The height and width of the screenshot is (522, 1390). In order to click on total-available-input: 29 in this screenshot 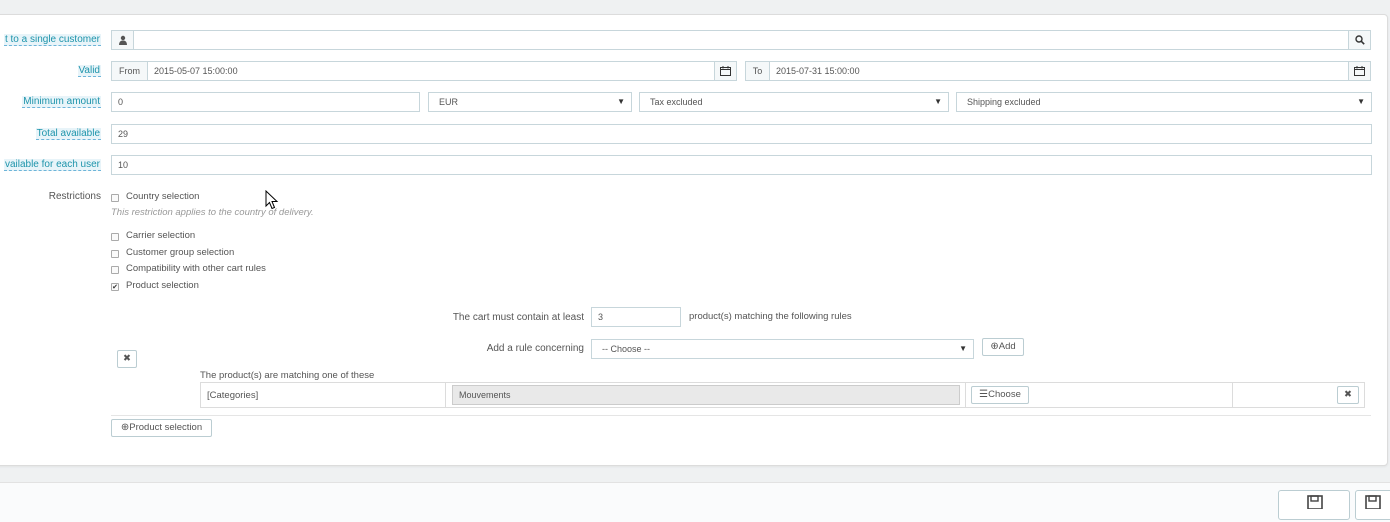, I will do `click(741, 134)`.